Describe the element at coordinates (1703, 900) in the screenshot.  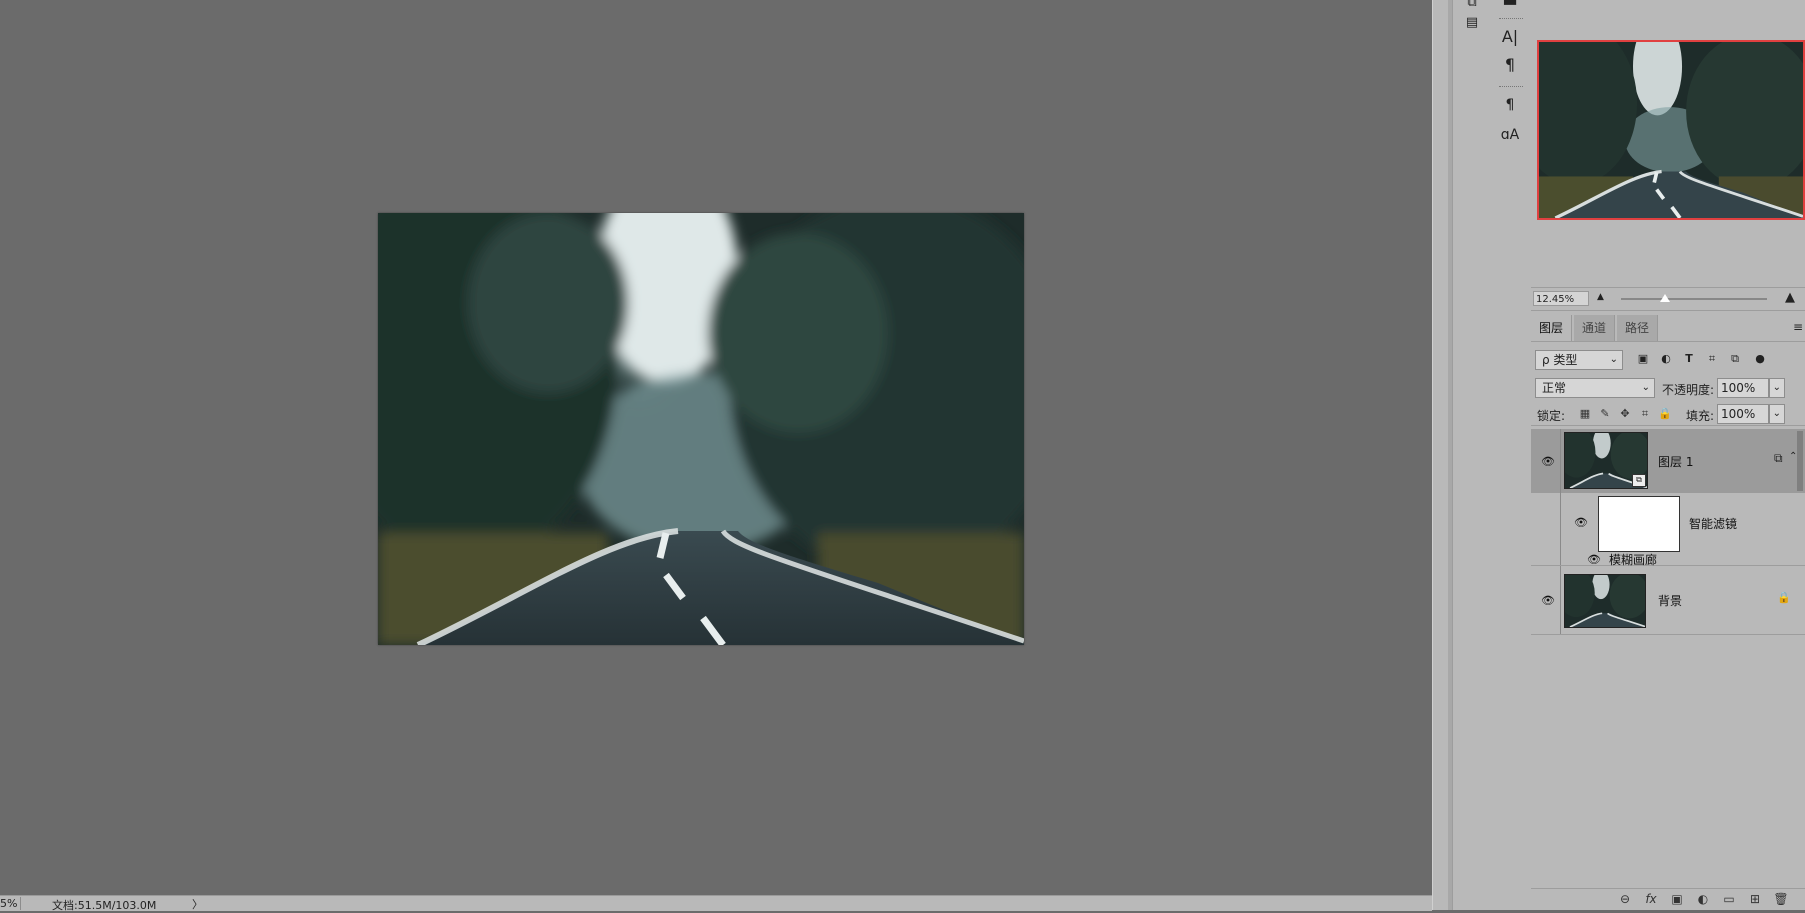
I see `adjustment-layer-icon: ◐` at that location.